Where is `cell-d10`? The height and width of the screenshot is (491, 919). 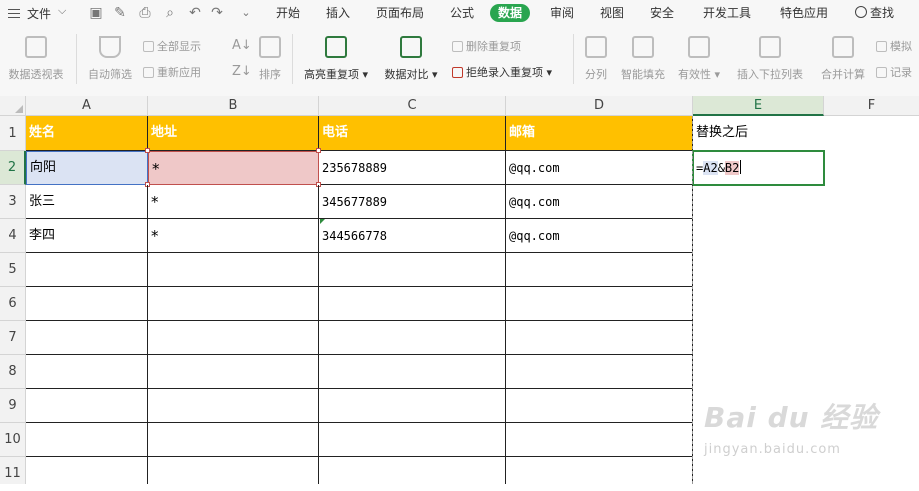 cell-d10 is located at coordinates (599, 440).